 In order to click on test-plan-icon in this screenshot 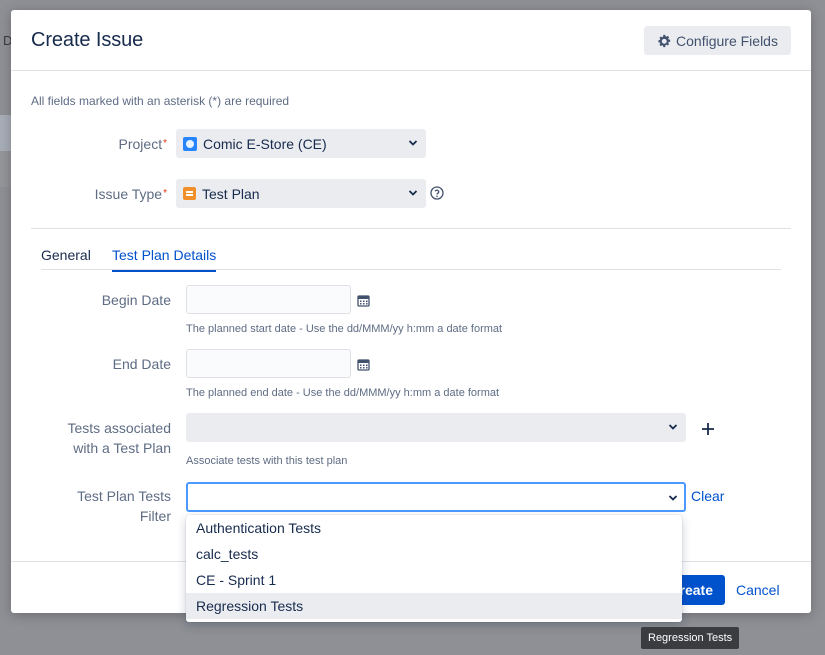, I will do `click(189, 193)`.